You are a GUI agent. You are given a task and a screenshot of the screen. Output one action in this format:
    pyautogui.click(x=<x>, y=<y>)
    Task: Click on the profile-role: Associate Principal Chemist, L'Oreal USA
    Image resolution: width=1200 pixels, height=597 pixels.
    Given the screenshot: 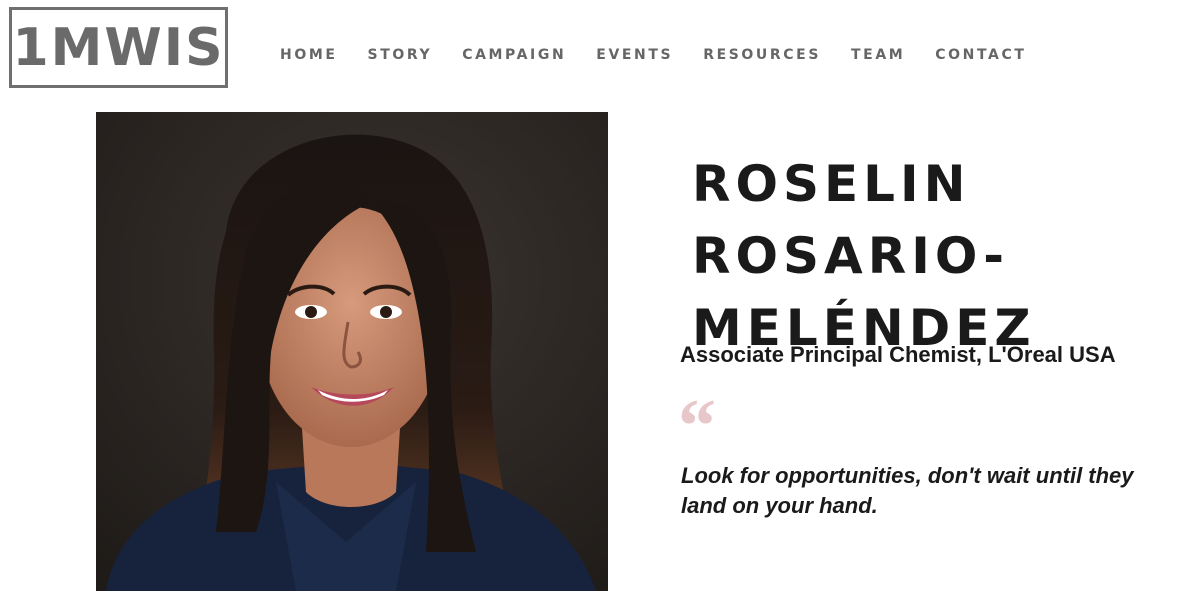 What is the action you would take?
    pyautogui.click(x=898, y=354)
    